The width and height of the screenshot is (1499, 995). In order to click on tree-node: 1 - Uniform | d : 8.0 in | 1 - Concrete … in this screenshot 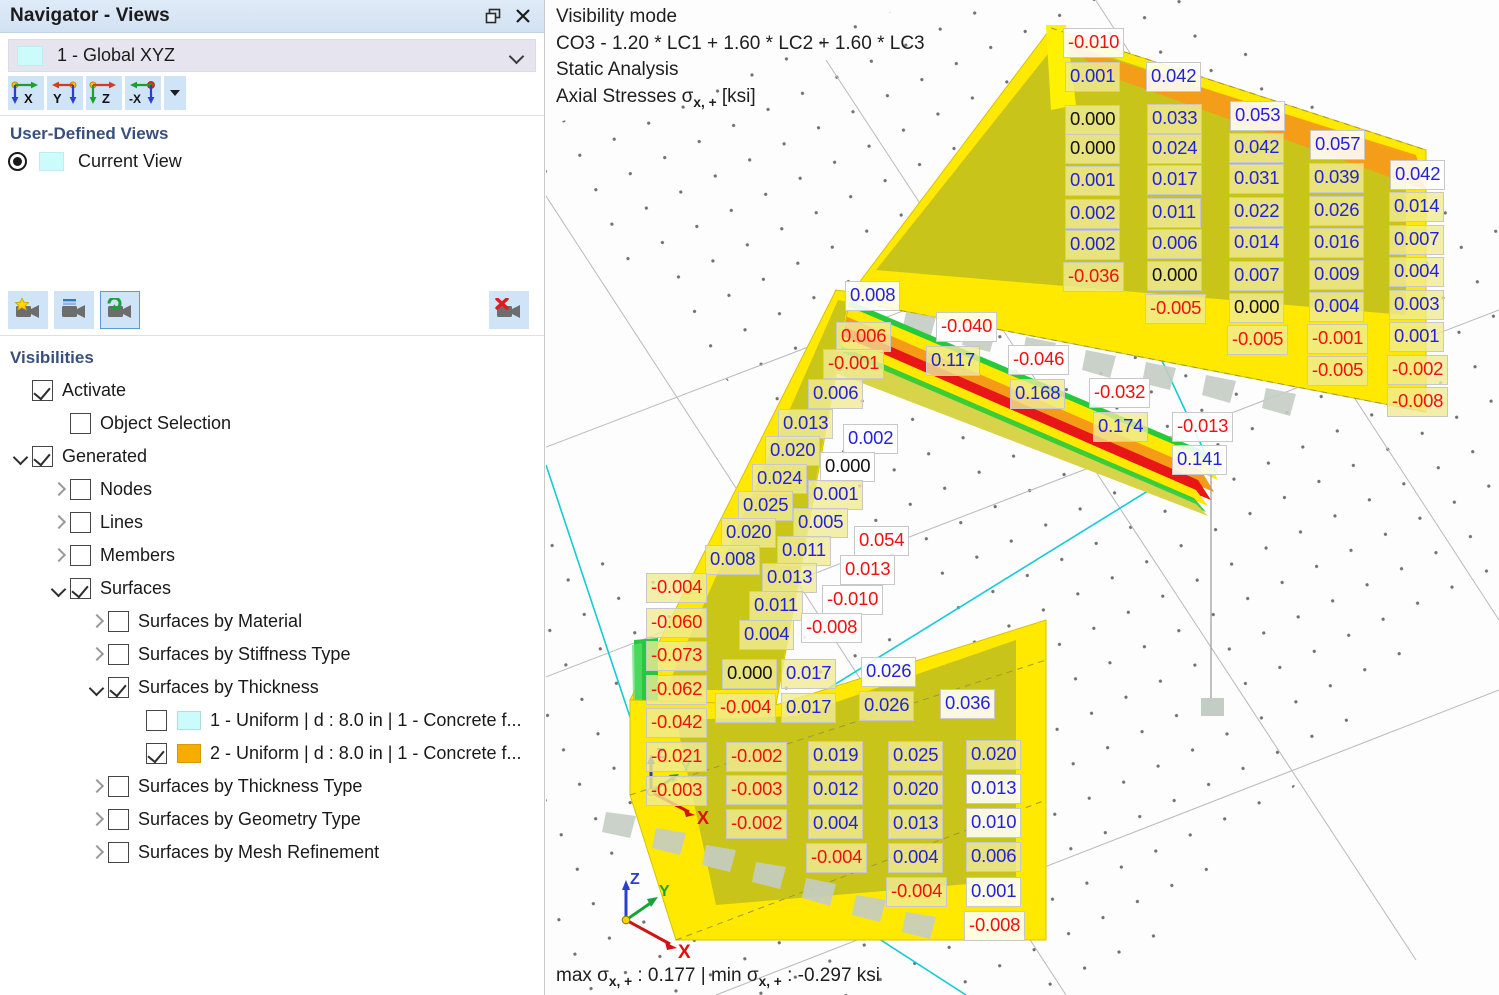, I will do `click(272, 720)`.